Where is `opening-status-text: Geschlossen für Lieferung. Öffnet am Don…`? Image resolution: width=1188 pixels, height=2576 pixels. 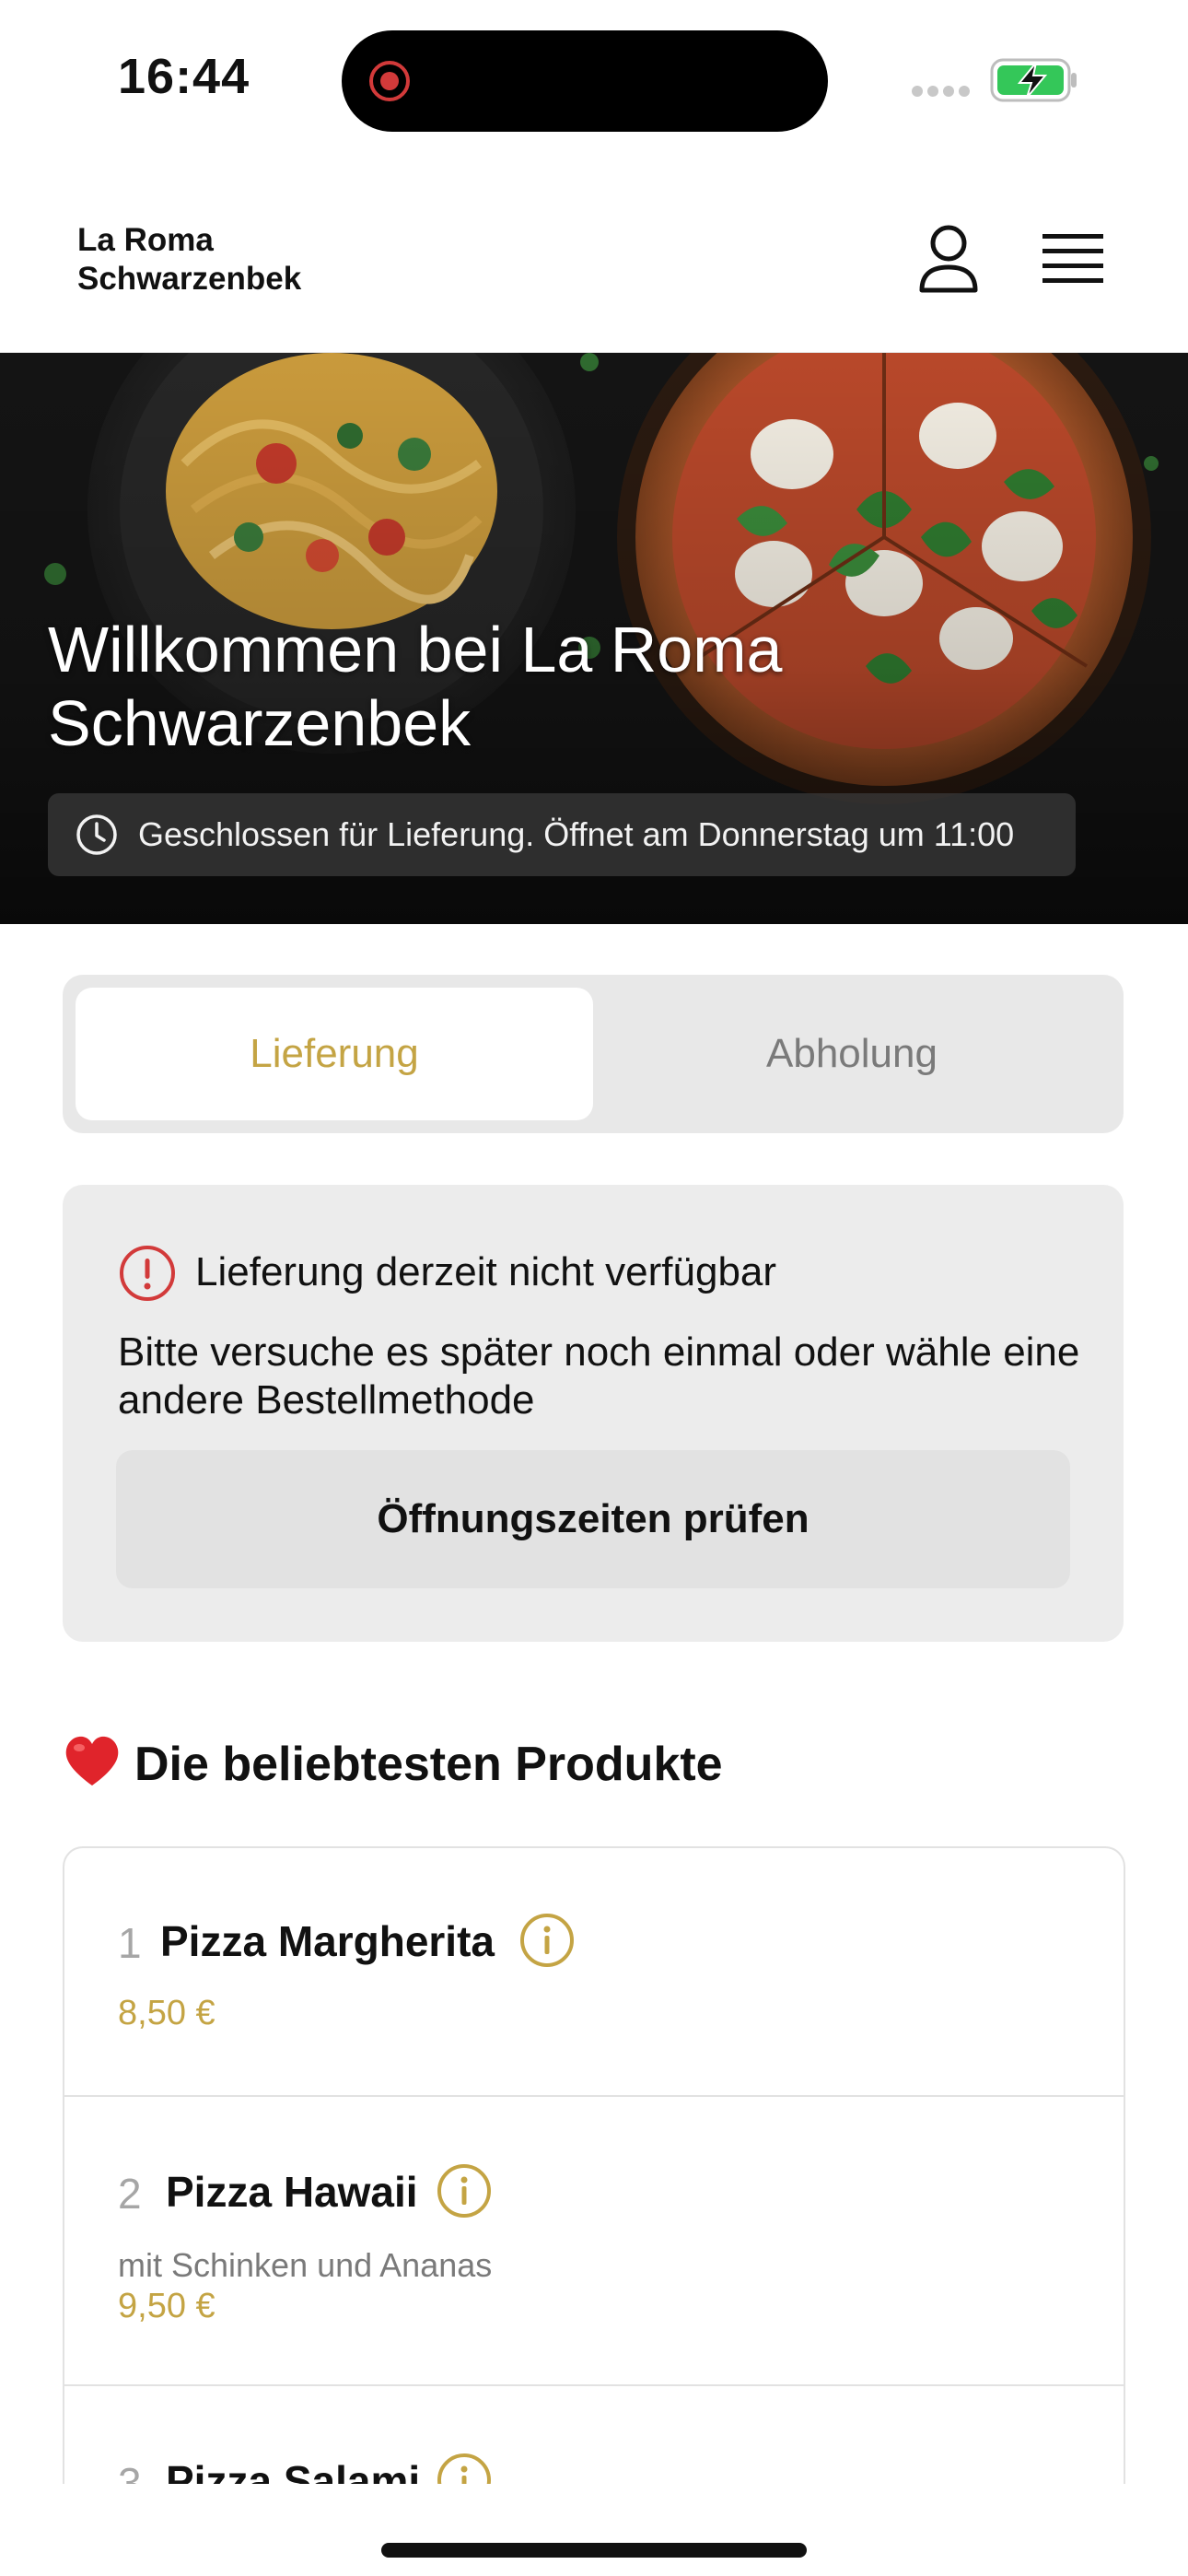
opening-status-text: Geschlossen für Lieferung. Öffnet am Don… is located at coordinates (576, 834).